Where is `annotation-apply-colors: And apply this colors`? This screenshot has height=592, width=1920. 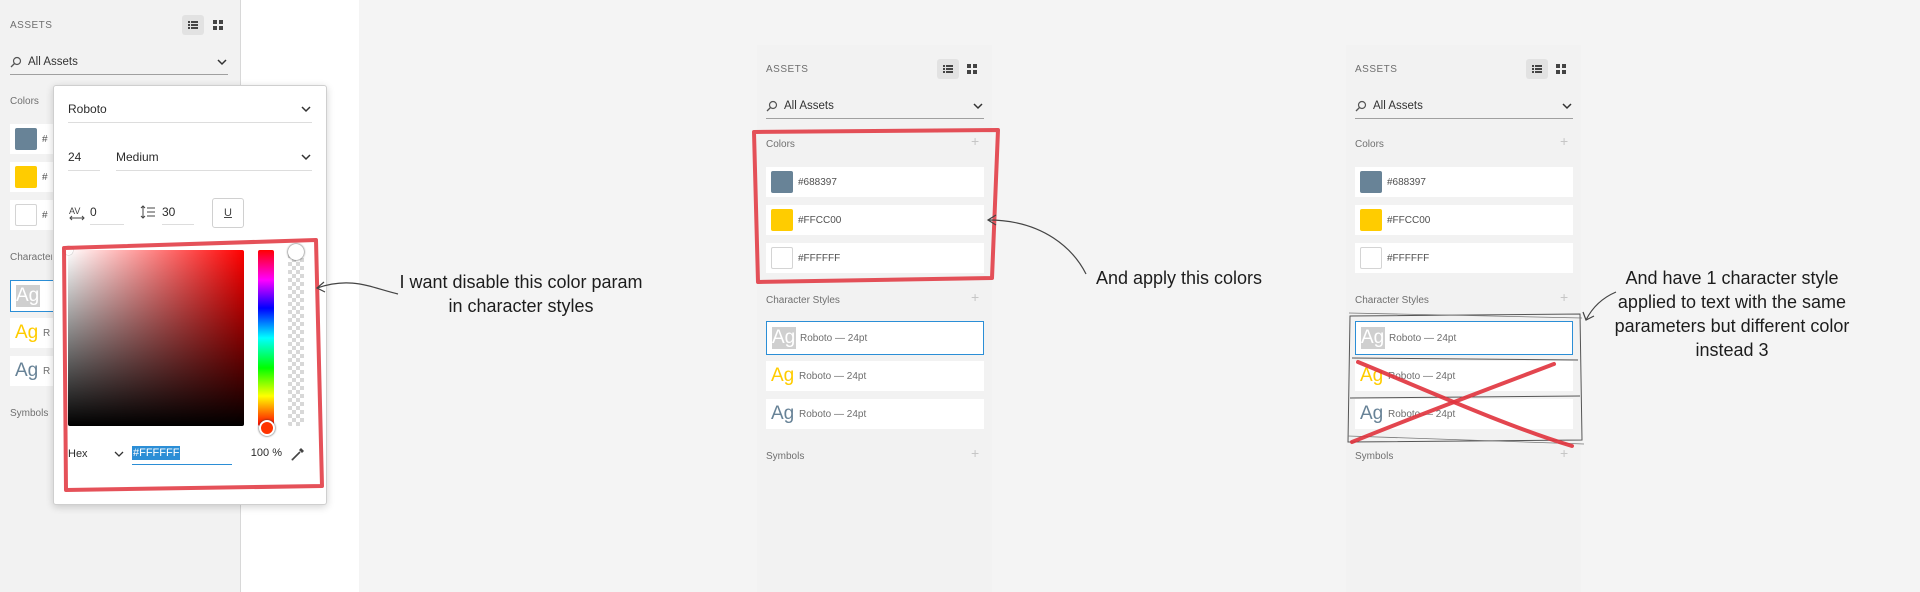
annotation-apply-colors: And apply this colors is located at coordinates (1179, 278).